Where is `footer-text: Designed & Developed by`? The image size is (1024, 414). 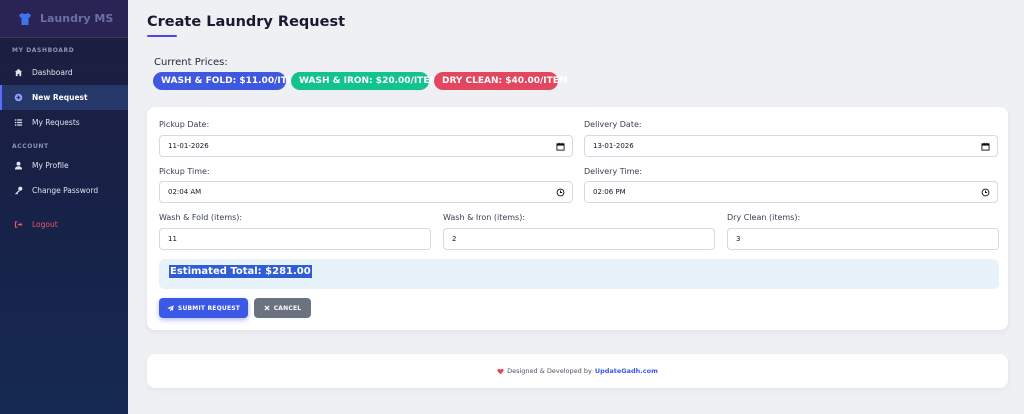 footer-text: Designed & Developed by is located at coordinates (549, 371).